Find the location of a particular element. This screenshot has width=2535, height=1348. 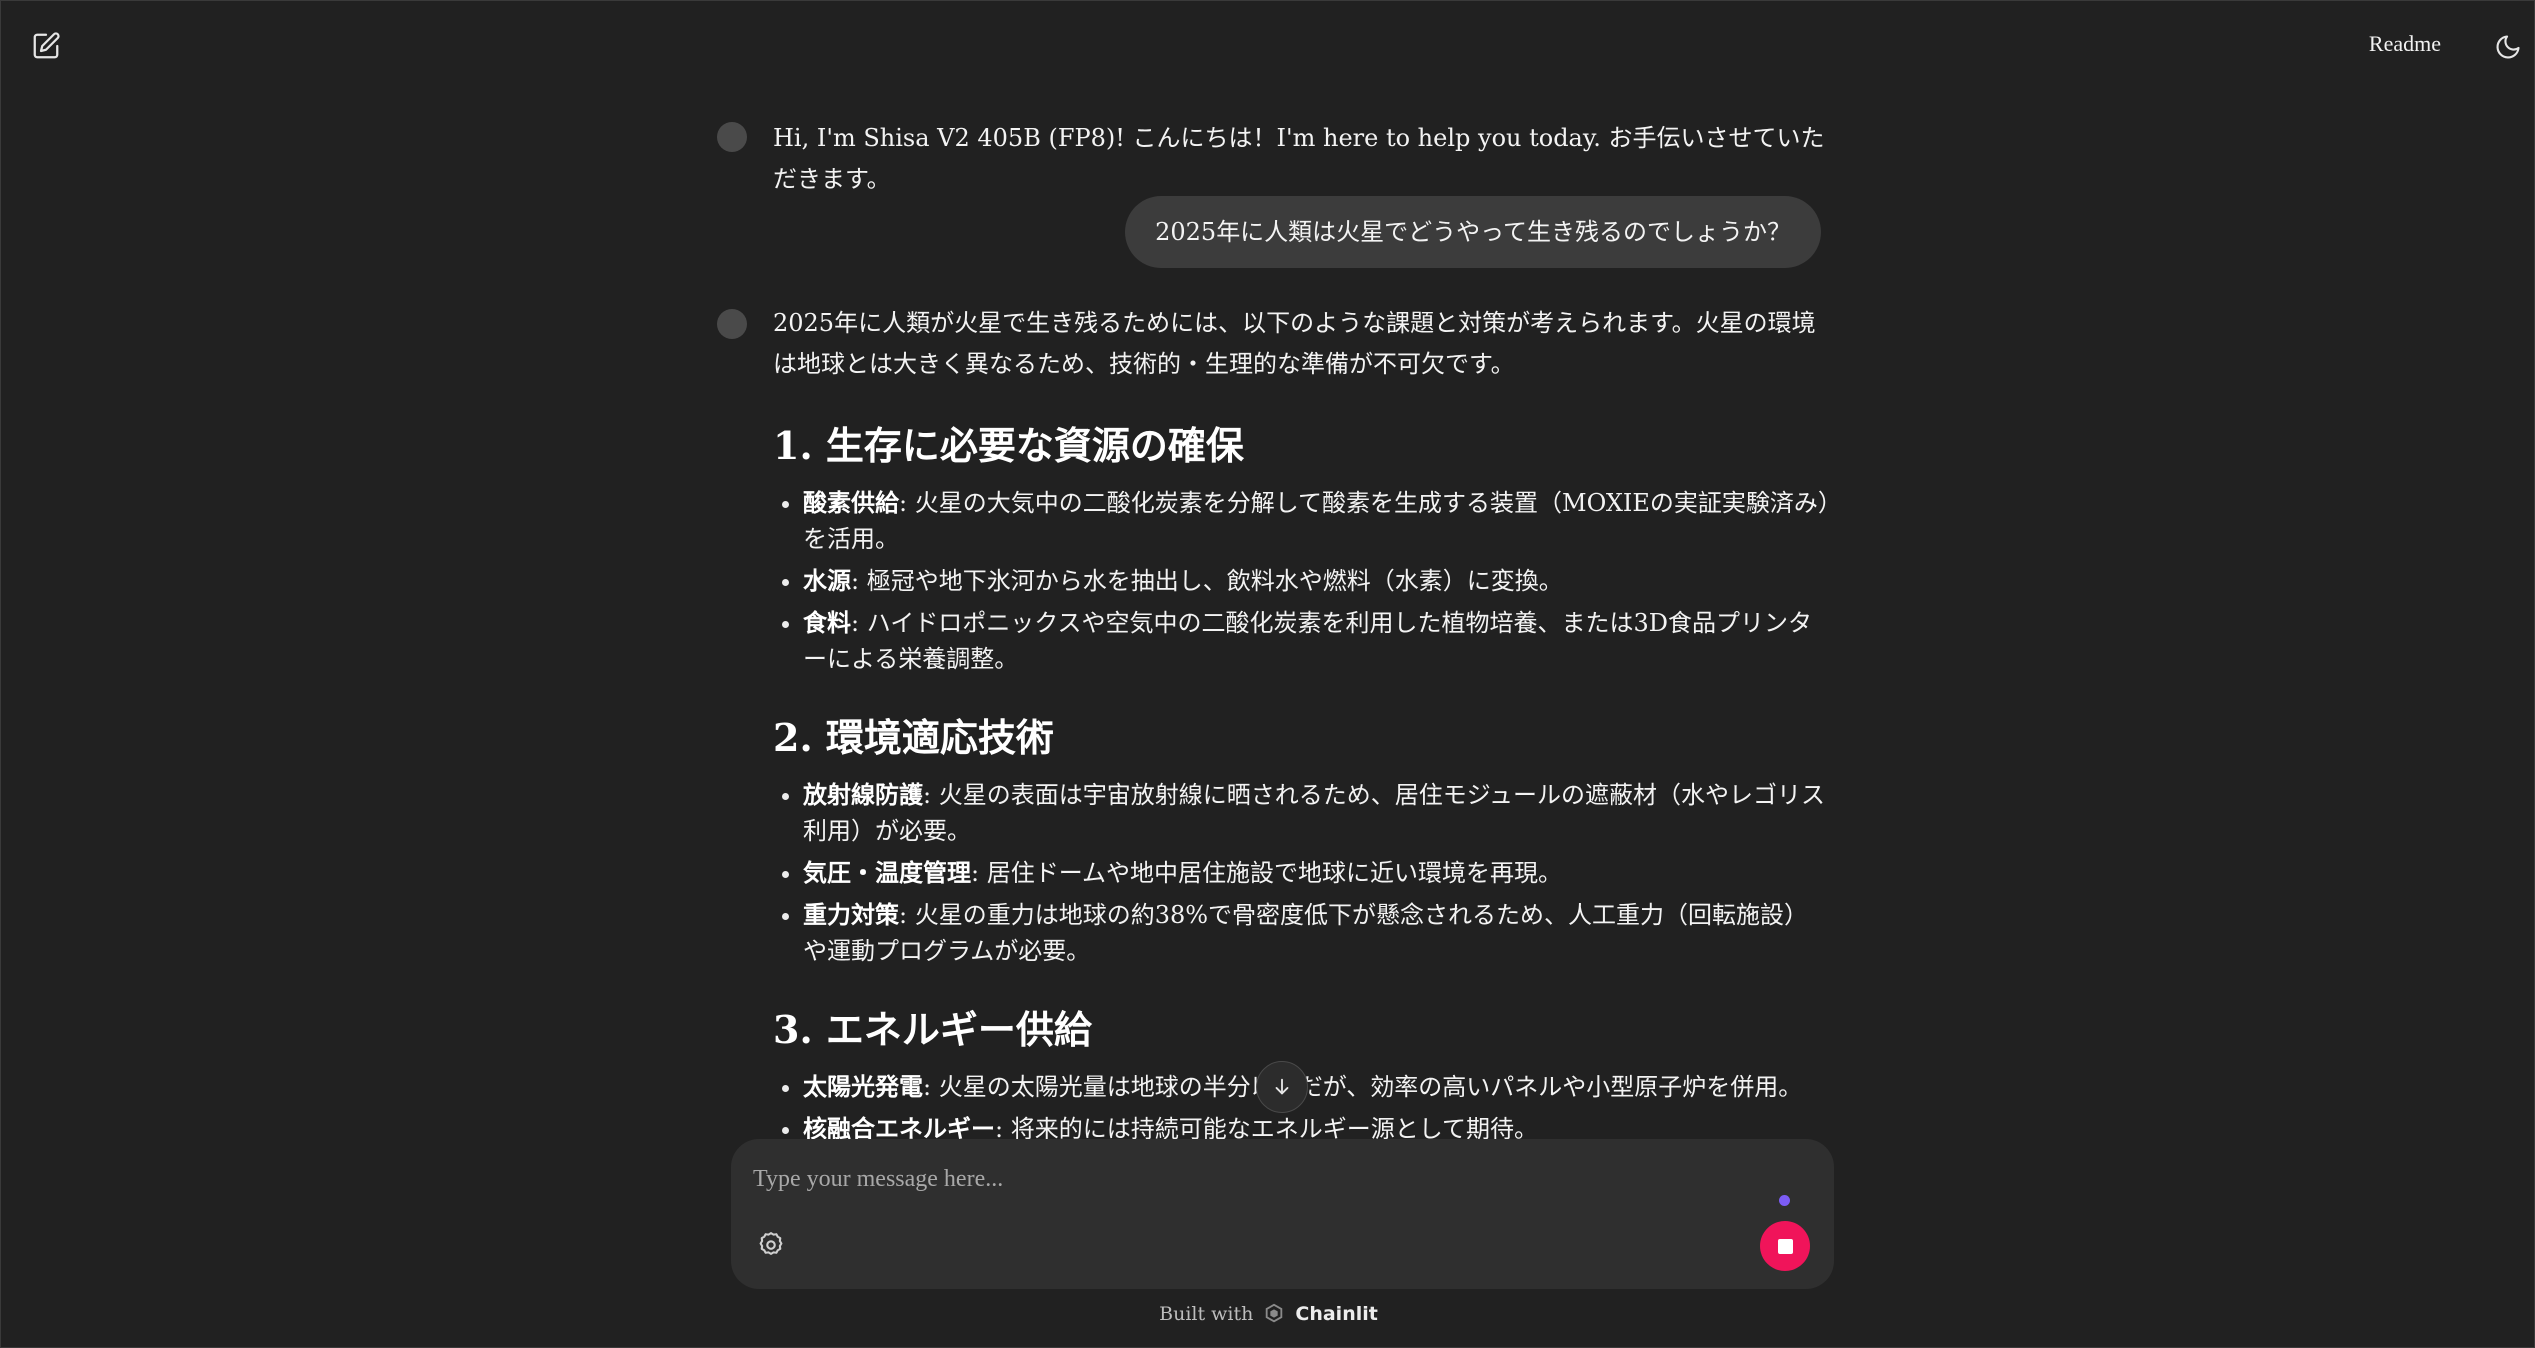

list-item: 核融合エネルギー: 将来的には持続可能なエネルギー源として期待。 is located at coordinates (1302, 1125).